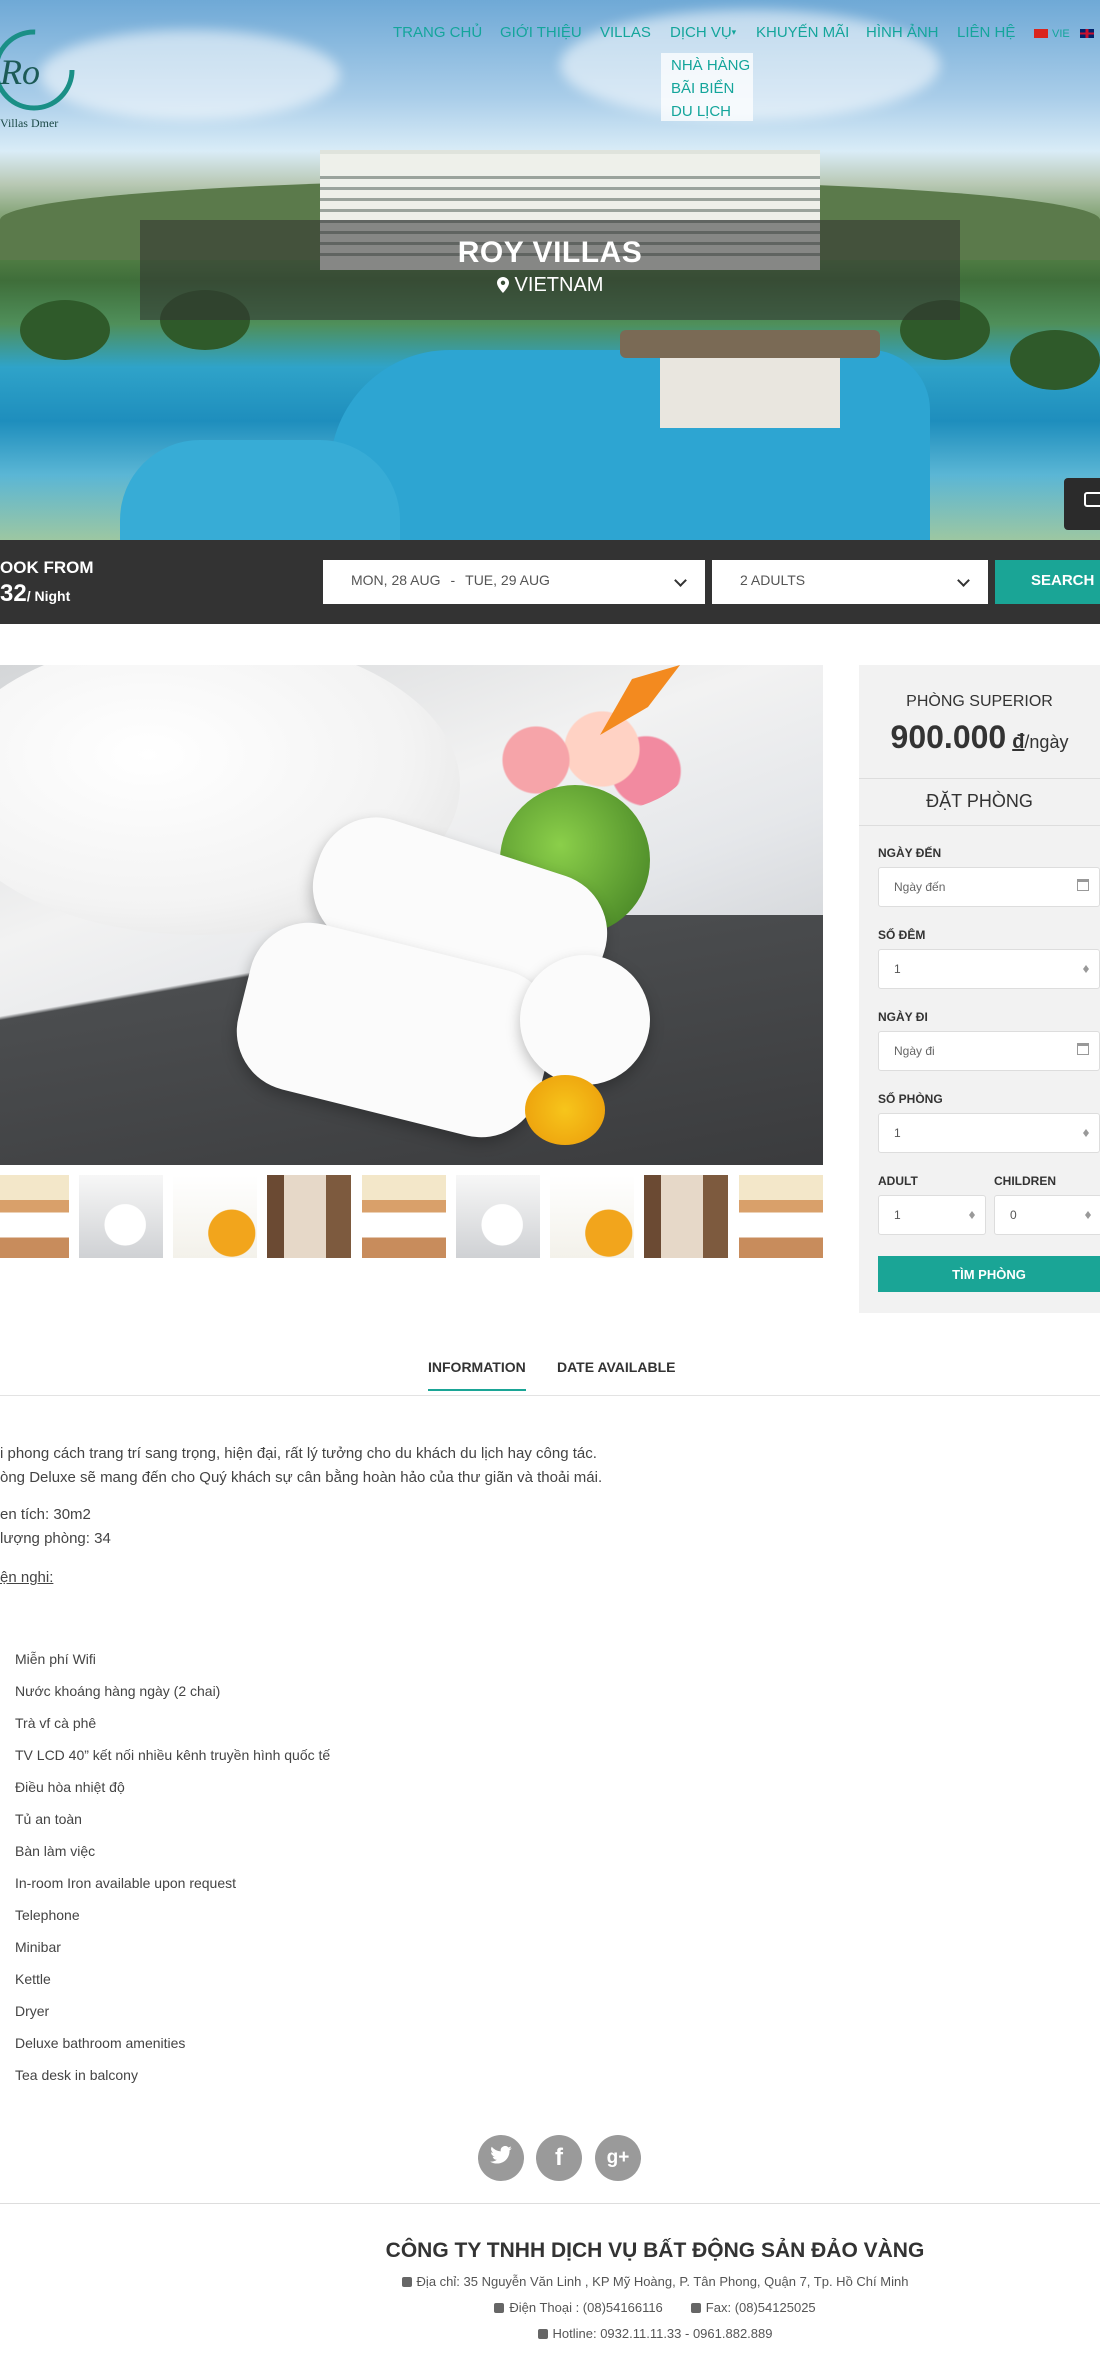 This screenshot has height=2370, width=1100. I want to click on nav-gioi-thieu: GIỚI THIỆU, so click(541, 32).